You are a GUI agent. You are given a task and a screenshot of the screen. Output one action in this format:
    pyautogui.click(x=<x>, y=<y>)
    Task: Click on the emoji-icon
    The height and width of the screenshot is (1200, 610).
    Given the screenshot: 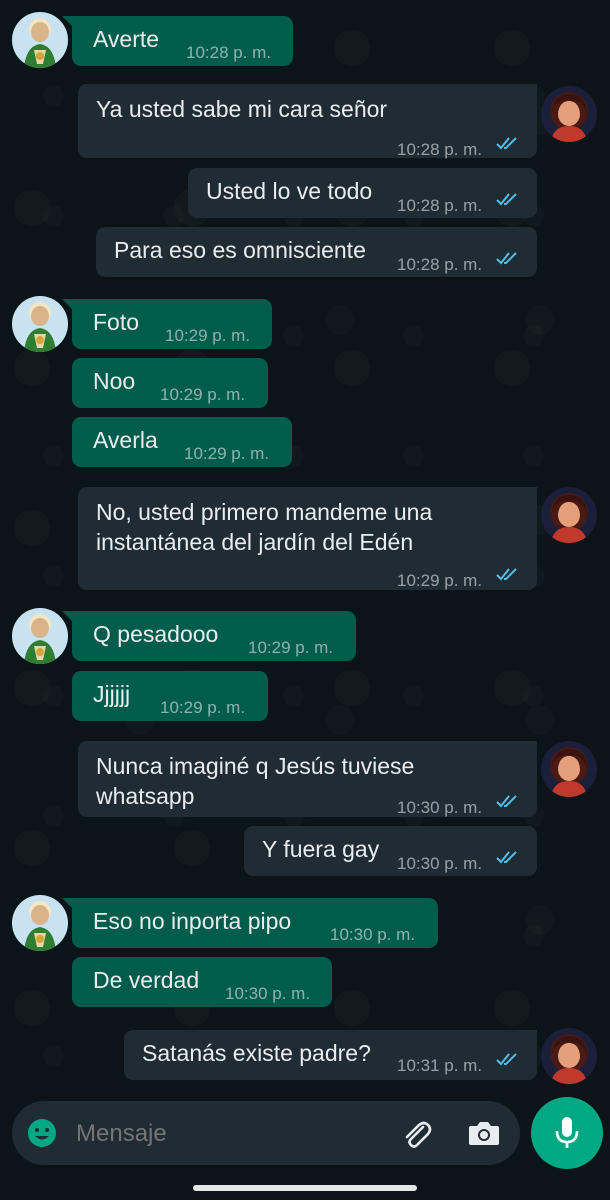 What is the action you would take?
    pyautogui.click(x=42, y=1133)
    